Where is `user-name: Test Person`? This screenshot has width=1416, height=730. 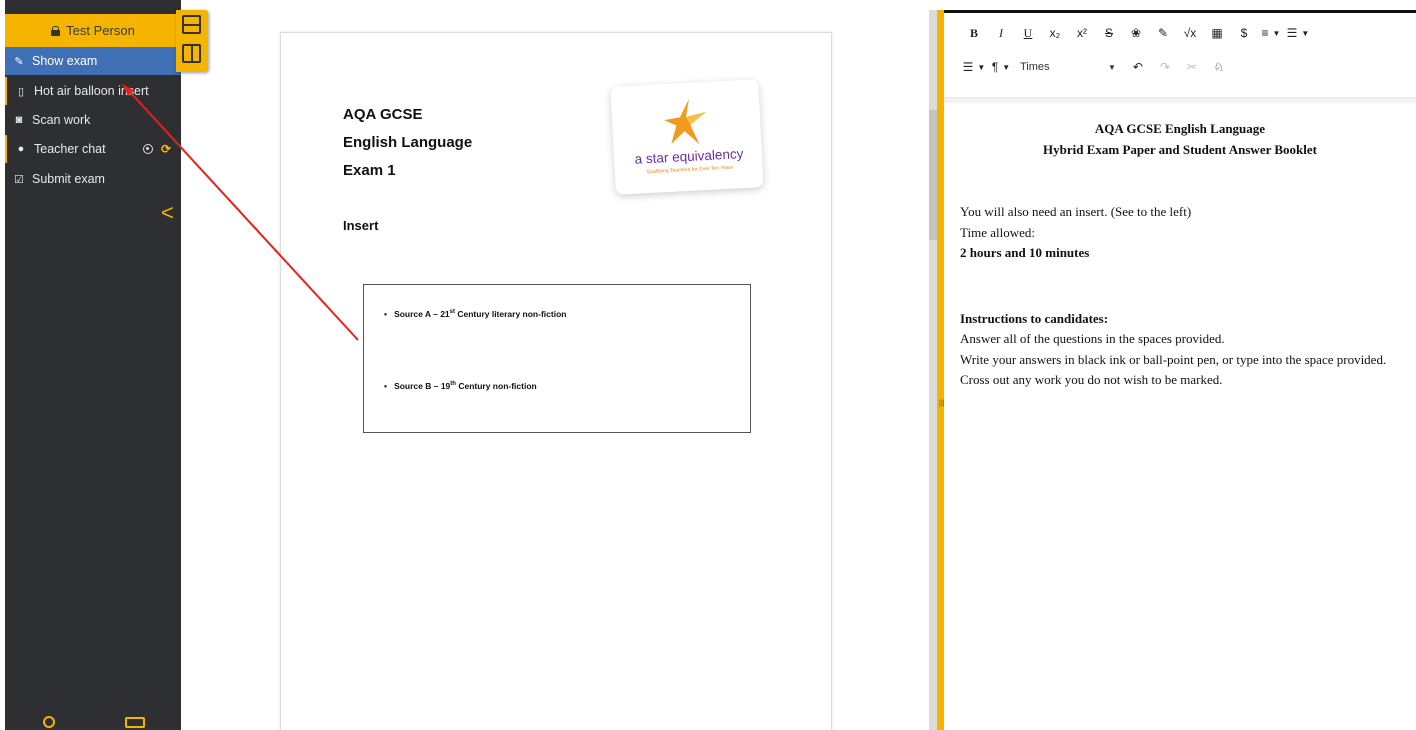 user-name: Test Person is located at coordinates (100, 30).